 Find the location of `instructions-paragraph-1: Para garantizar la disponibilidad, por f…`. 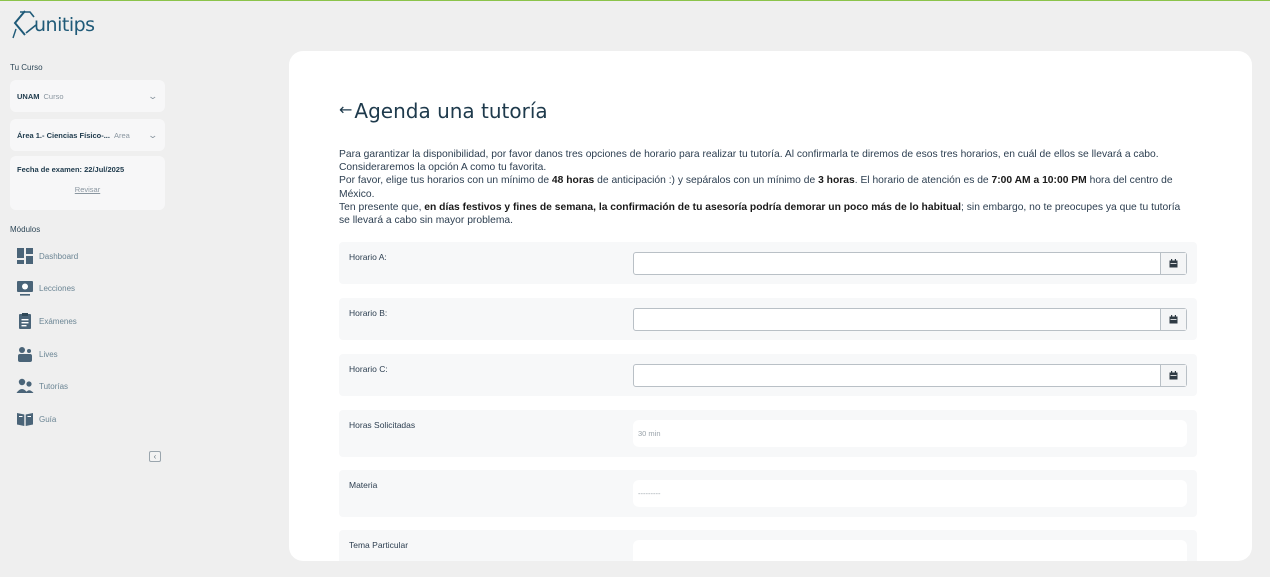

instructions-paragraph-1: Para garantizar la disponibilidad, por f… is located at coordinates (749, 161).